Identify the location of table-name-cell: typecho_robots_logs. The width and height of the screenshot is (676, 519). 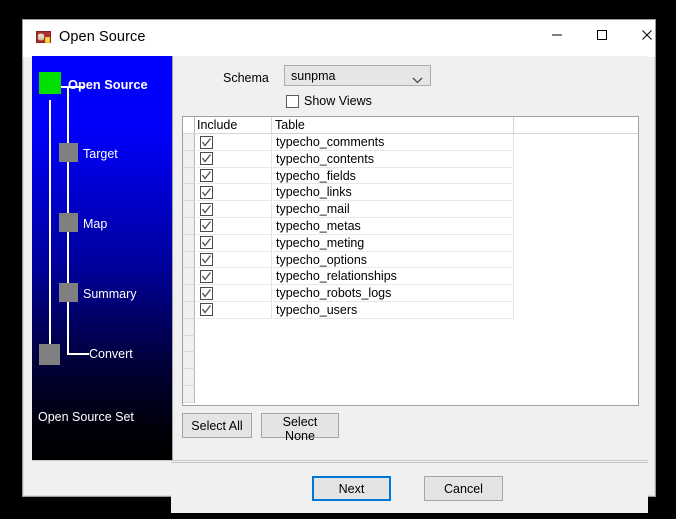
(393, 293).